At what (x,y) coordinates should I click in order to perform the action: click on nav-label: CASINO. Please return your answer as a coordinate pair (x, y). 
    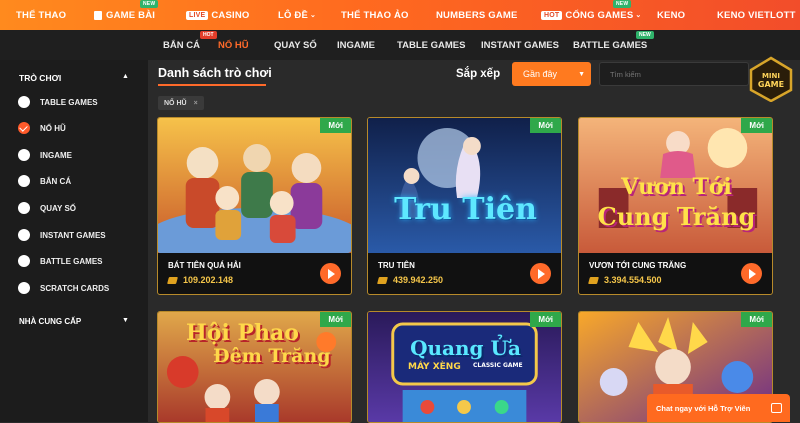
    Looking at the image, I should click on (230, 15).